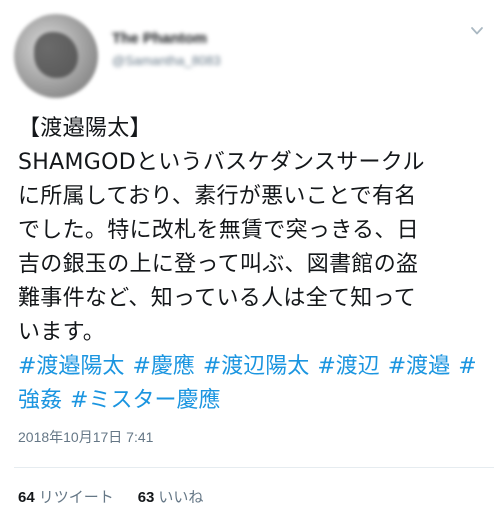  I want to click on tweet-line: います。, so click(62, 332).